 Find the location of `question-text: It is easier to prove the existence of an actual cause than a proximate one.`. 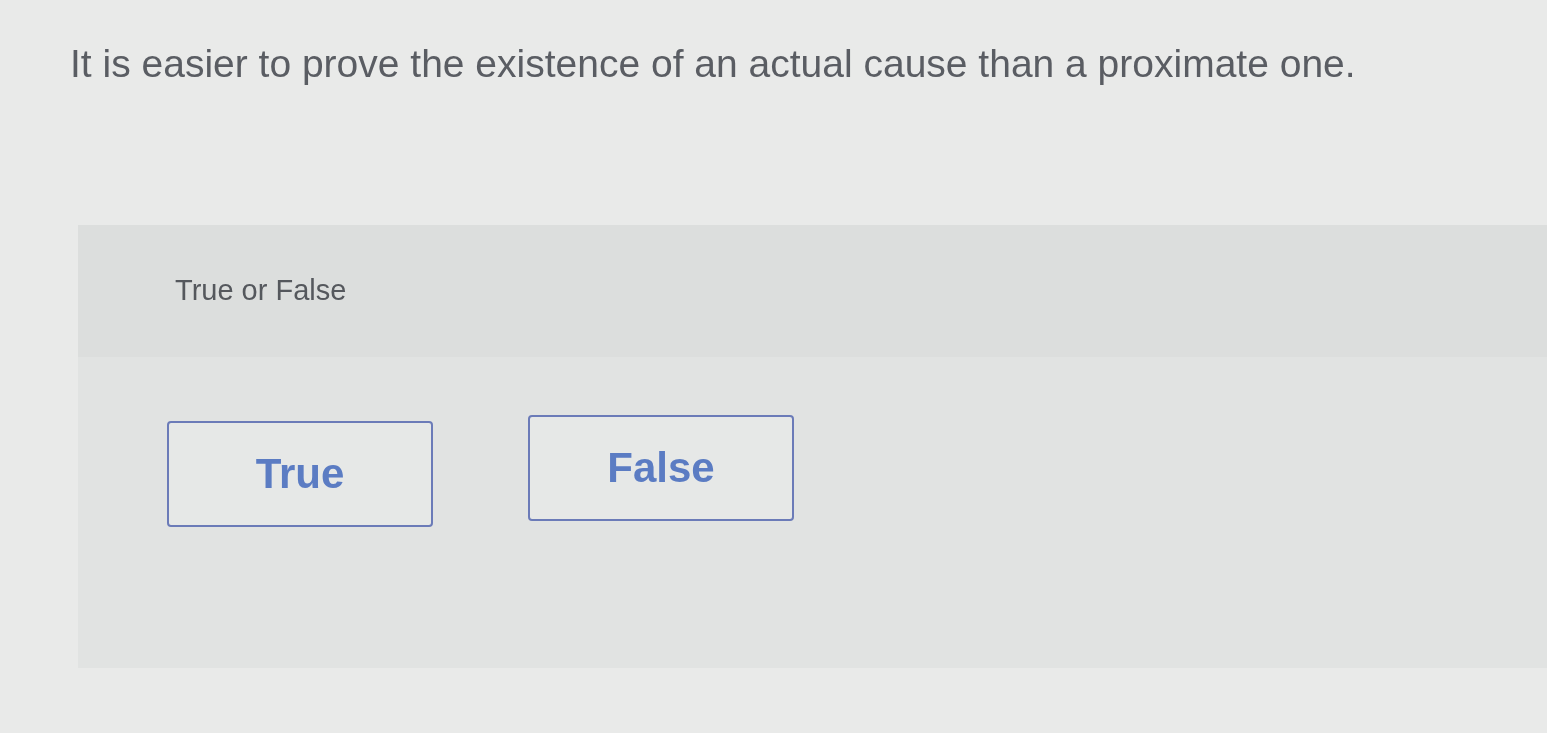

question-text: It is easier to prove the existence of an actual cause than a proximate one. is located at coordinates (713, 64).